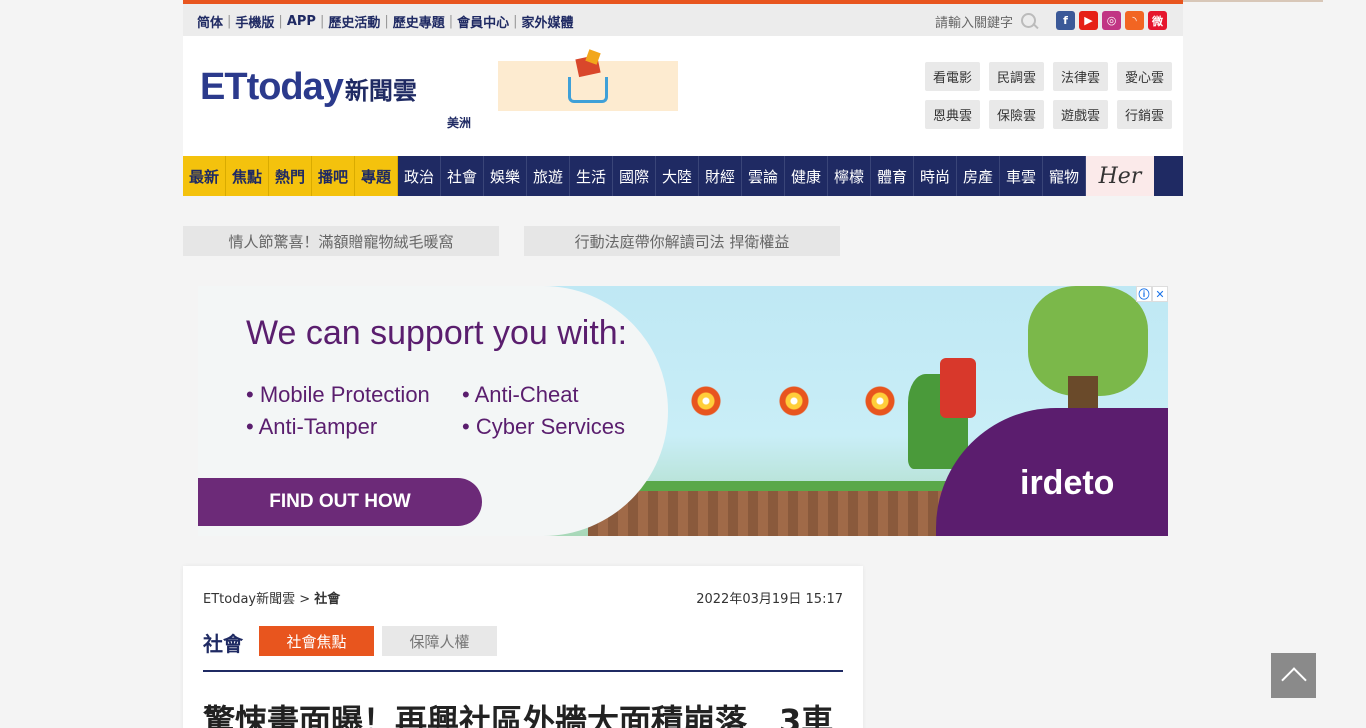 The height and width of the screenshot is (728, 1366). I want to click on breadcrumb-home: ETtoday新聞雲, so click(249, 599).